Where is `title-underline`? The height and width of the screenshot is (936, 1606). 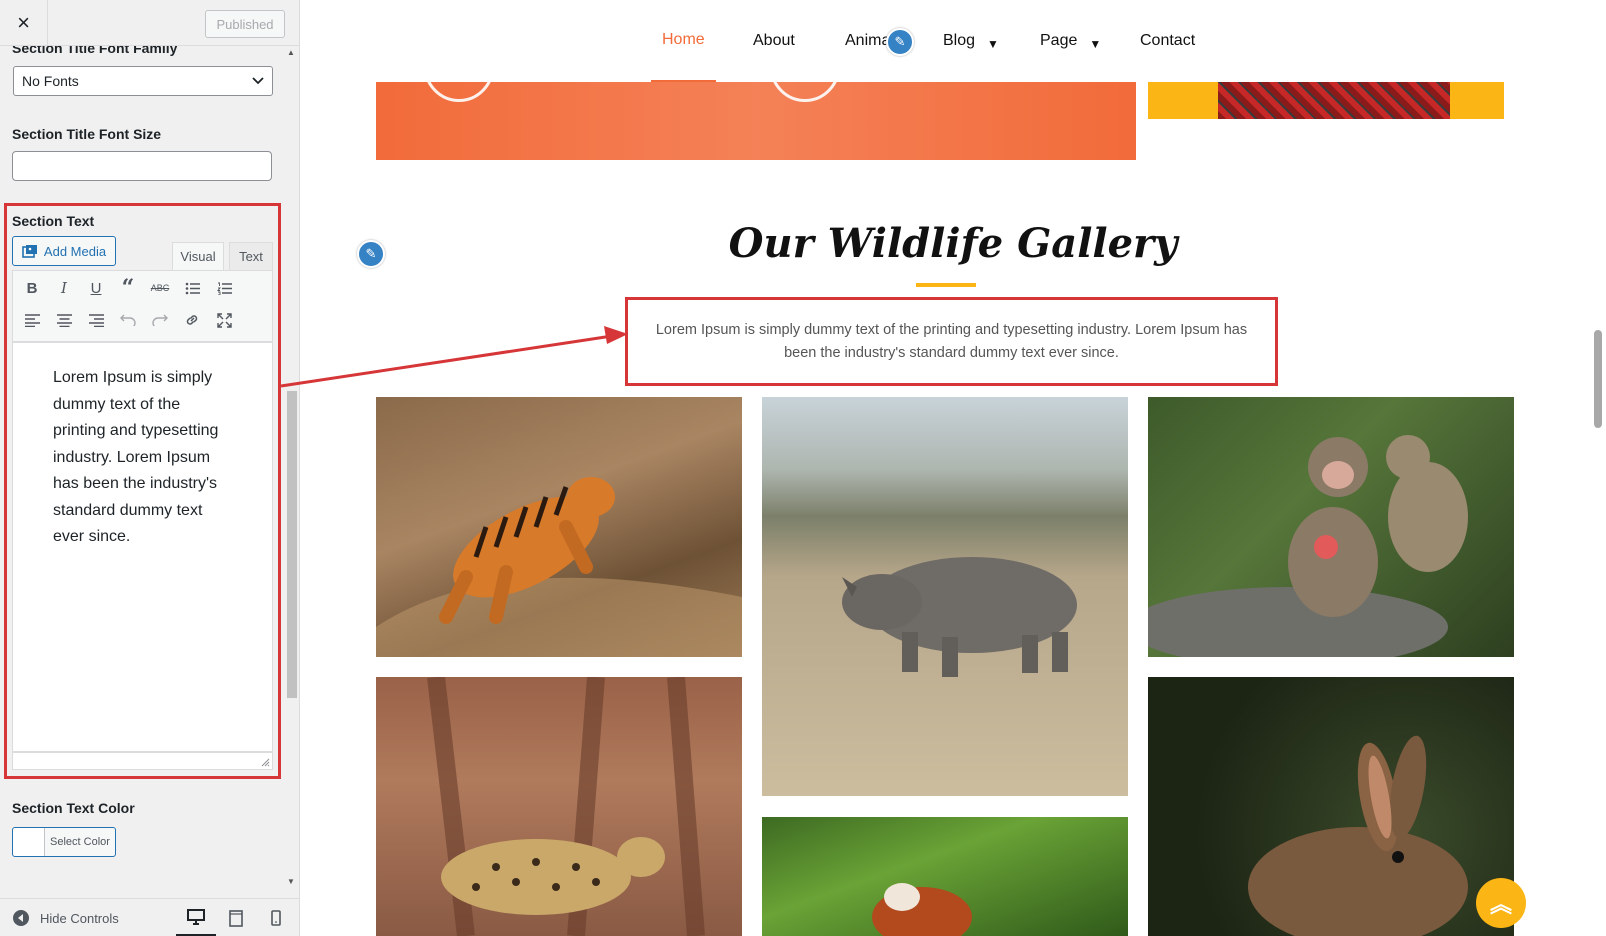 title-underline is located at coordinates (946, 285).